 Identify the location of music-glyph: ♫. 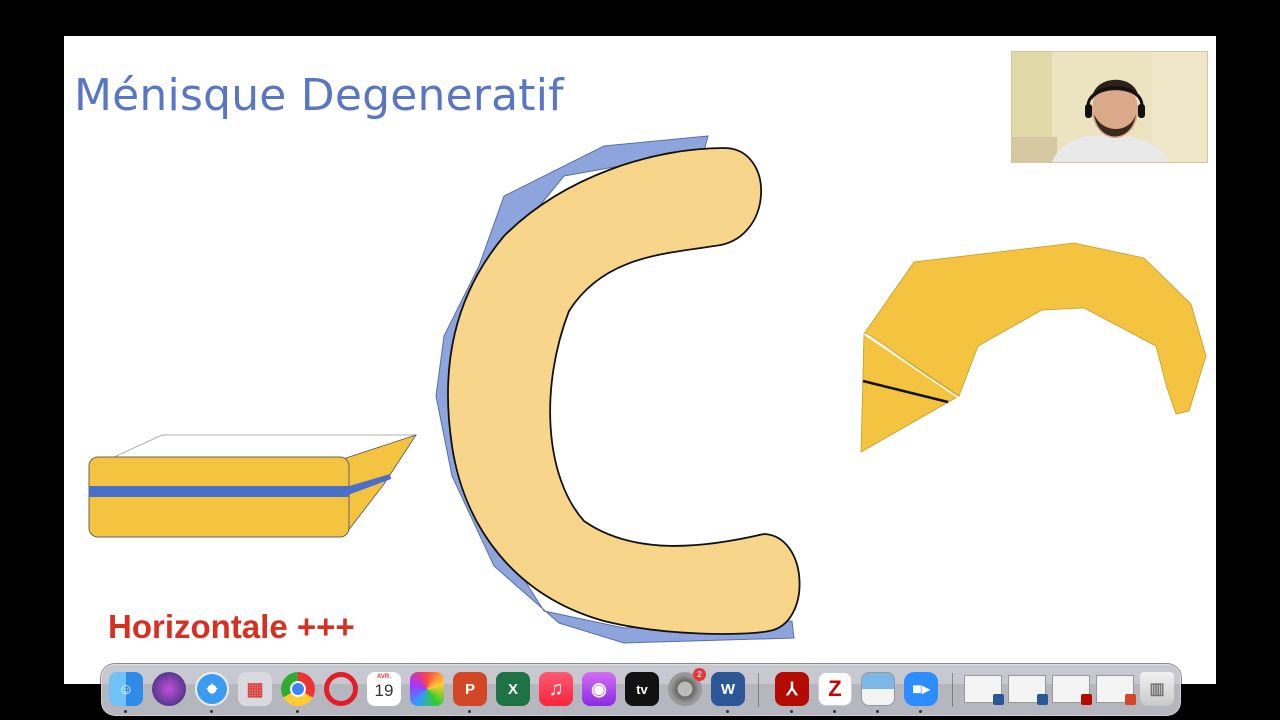
(556, 688).